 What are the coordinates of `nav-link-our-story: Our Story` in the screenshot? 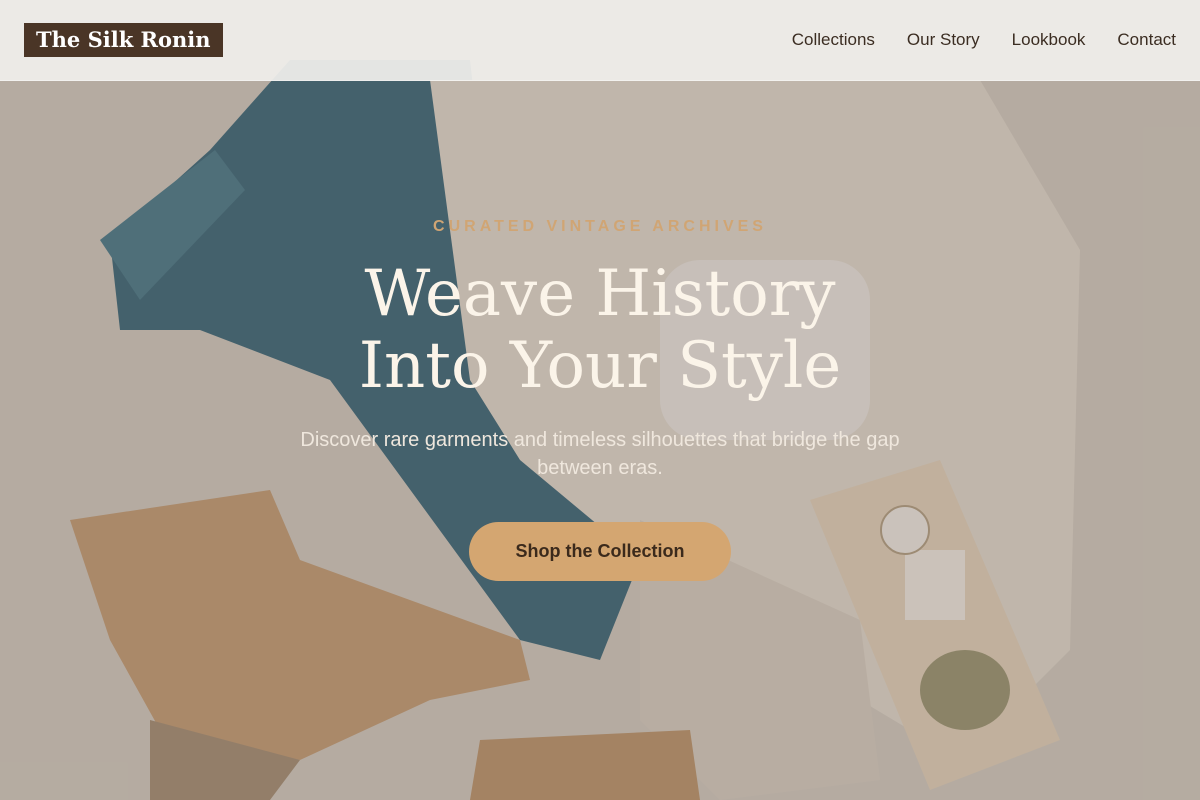 It's located at (943, 40).